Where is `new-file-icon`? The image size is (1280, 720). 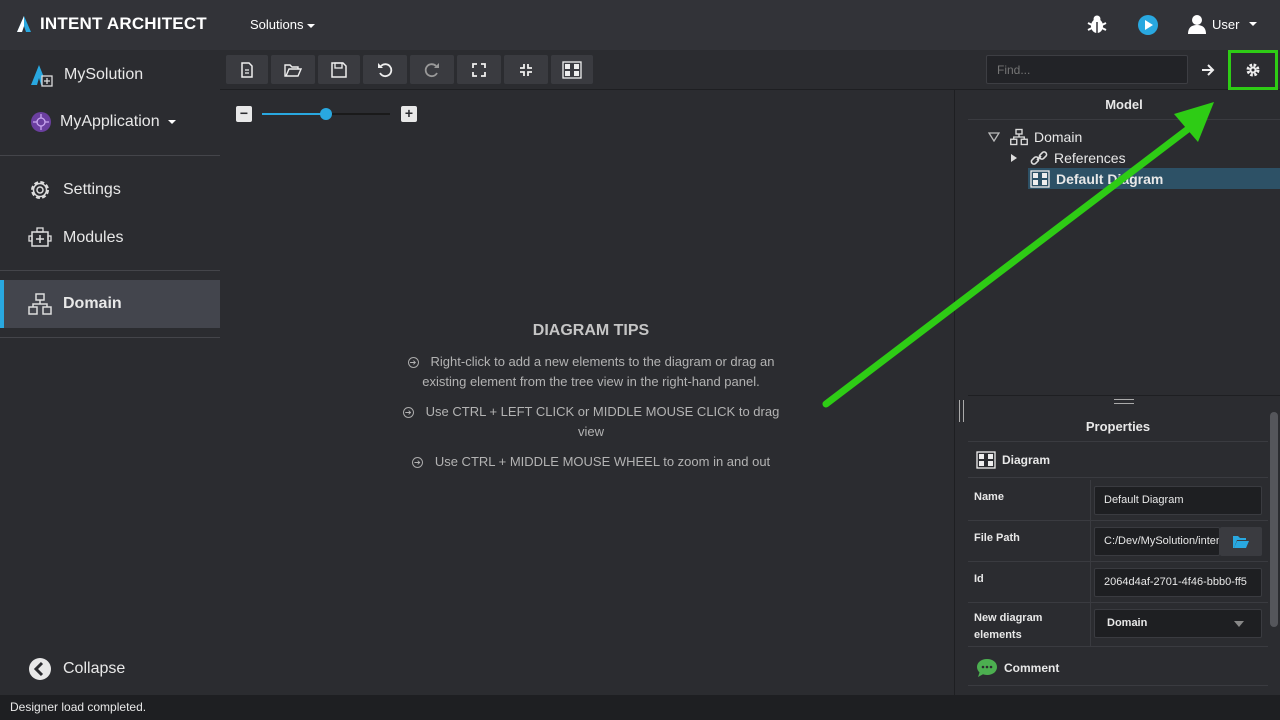
new-file-icon is located at coordinates (247, 69).